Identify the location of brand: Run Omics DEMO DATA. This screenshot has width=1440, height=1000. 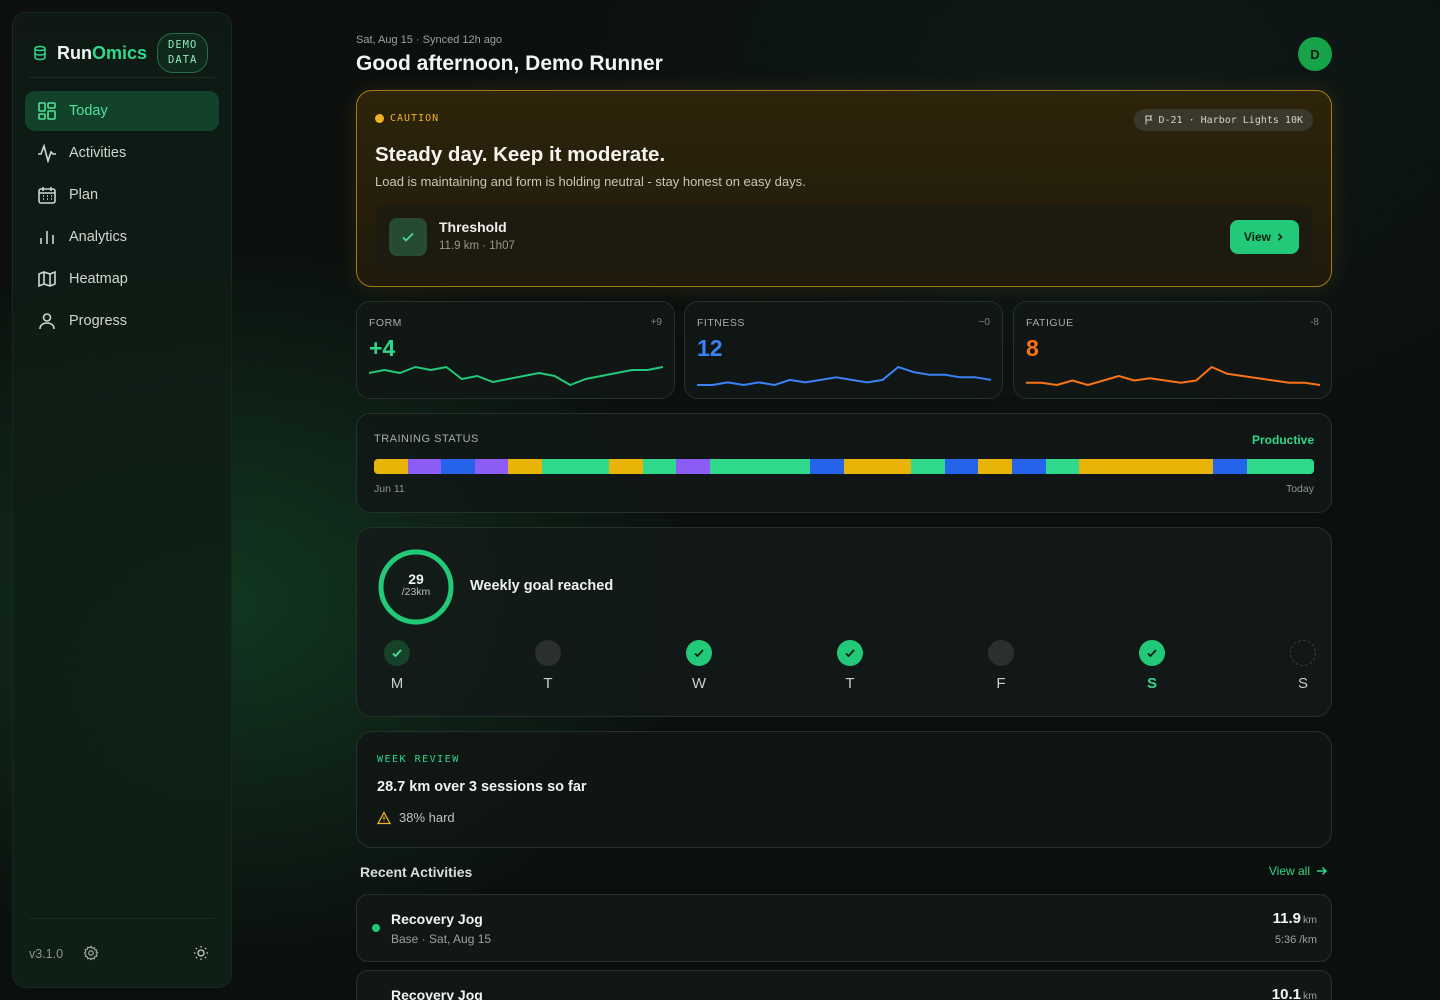
(122, 53).